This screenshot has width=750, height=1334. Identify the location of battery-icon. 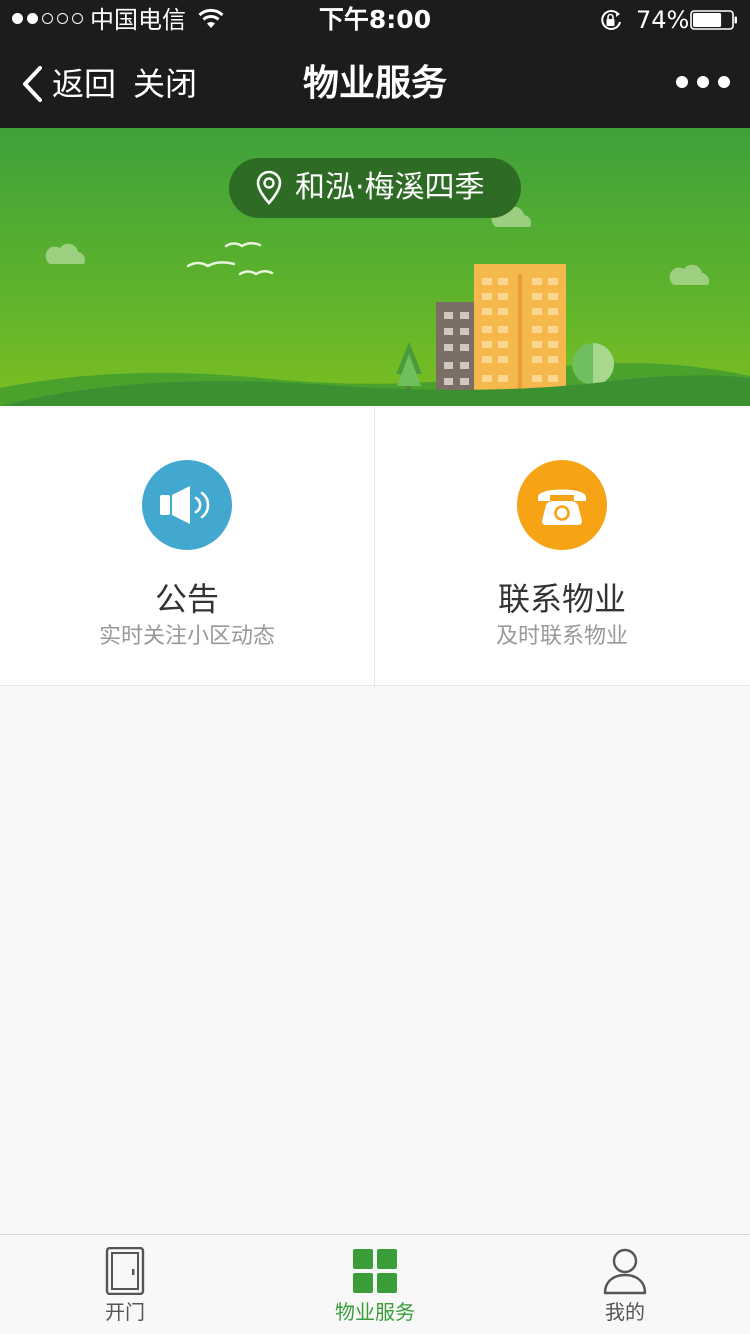
(713, 20).